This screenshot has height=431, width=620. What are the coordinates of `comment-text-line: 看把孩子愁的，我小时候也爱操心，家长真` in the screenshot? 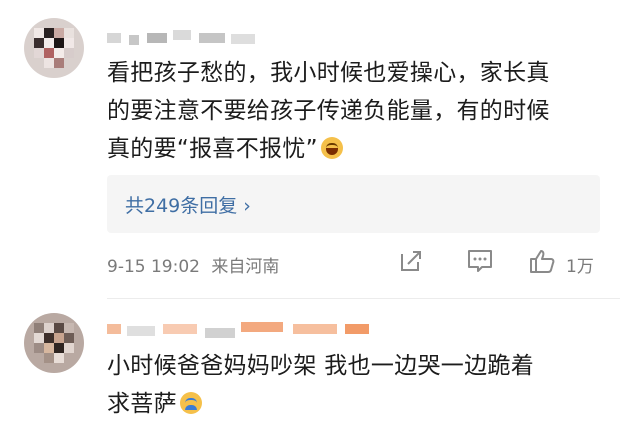 It's located at (328, 73).